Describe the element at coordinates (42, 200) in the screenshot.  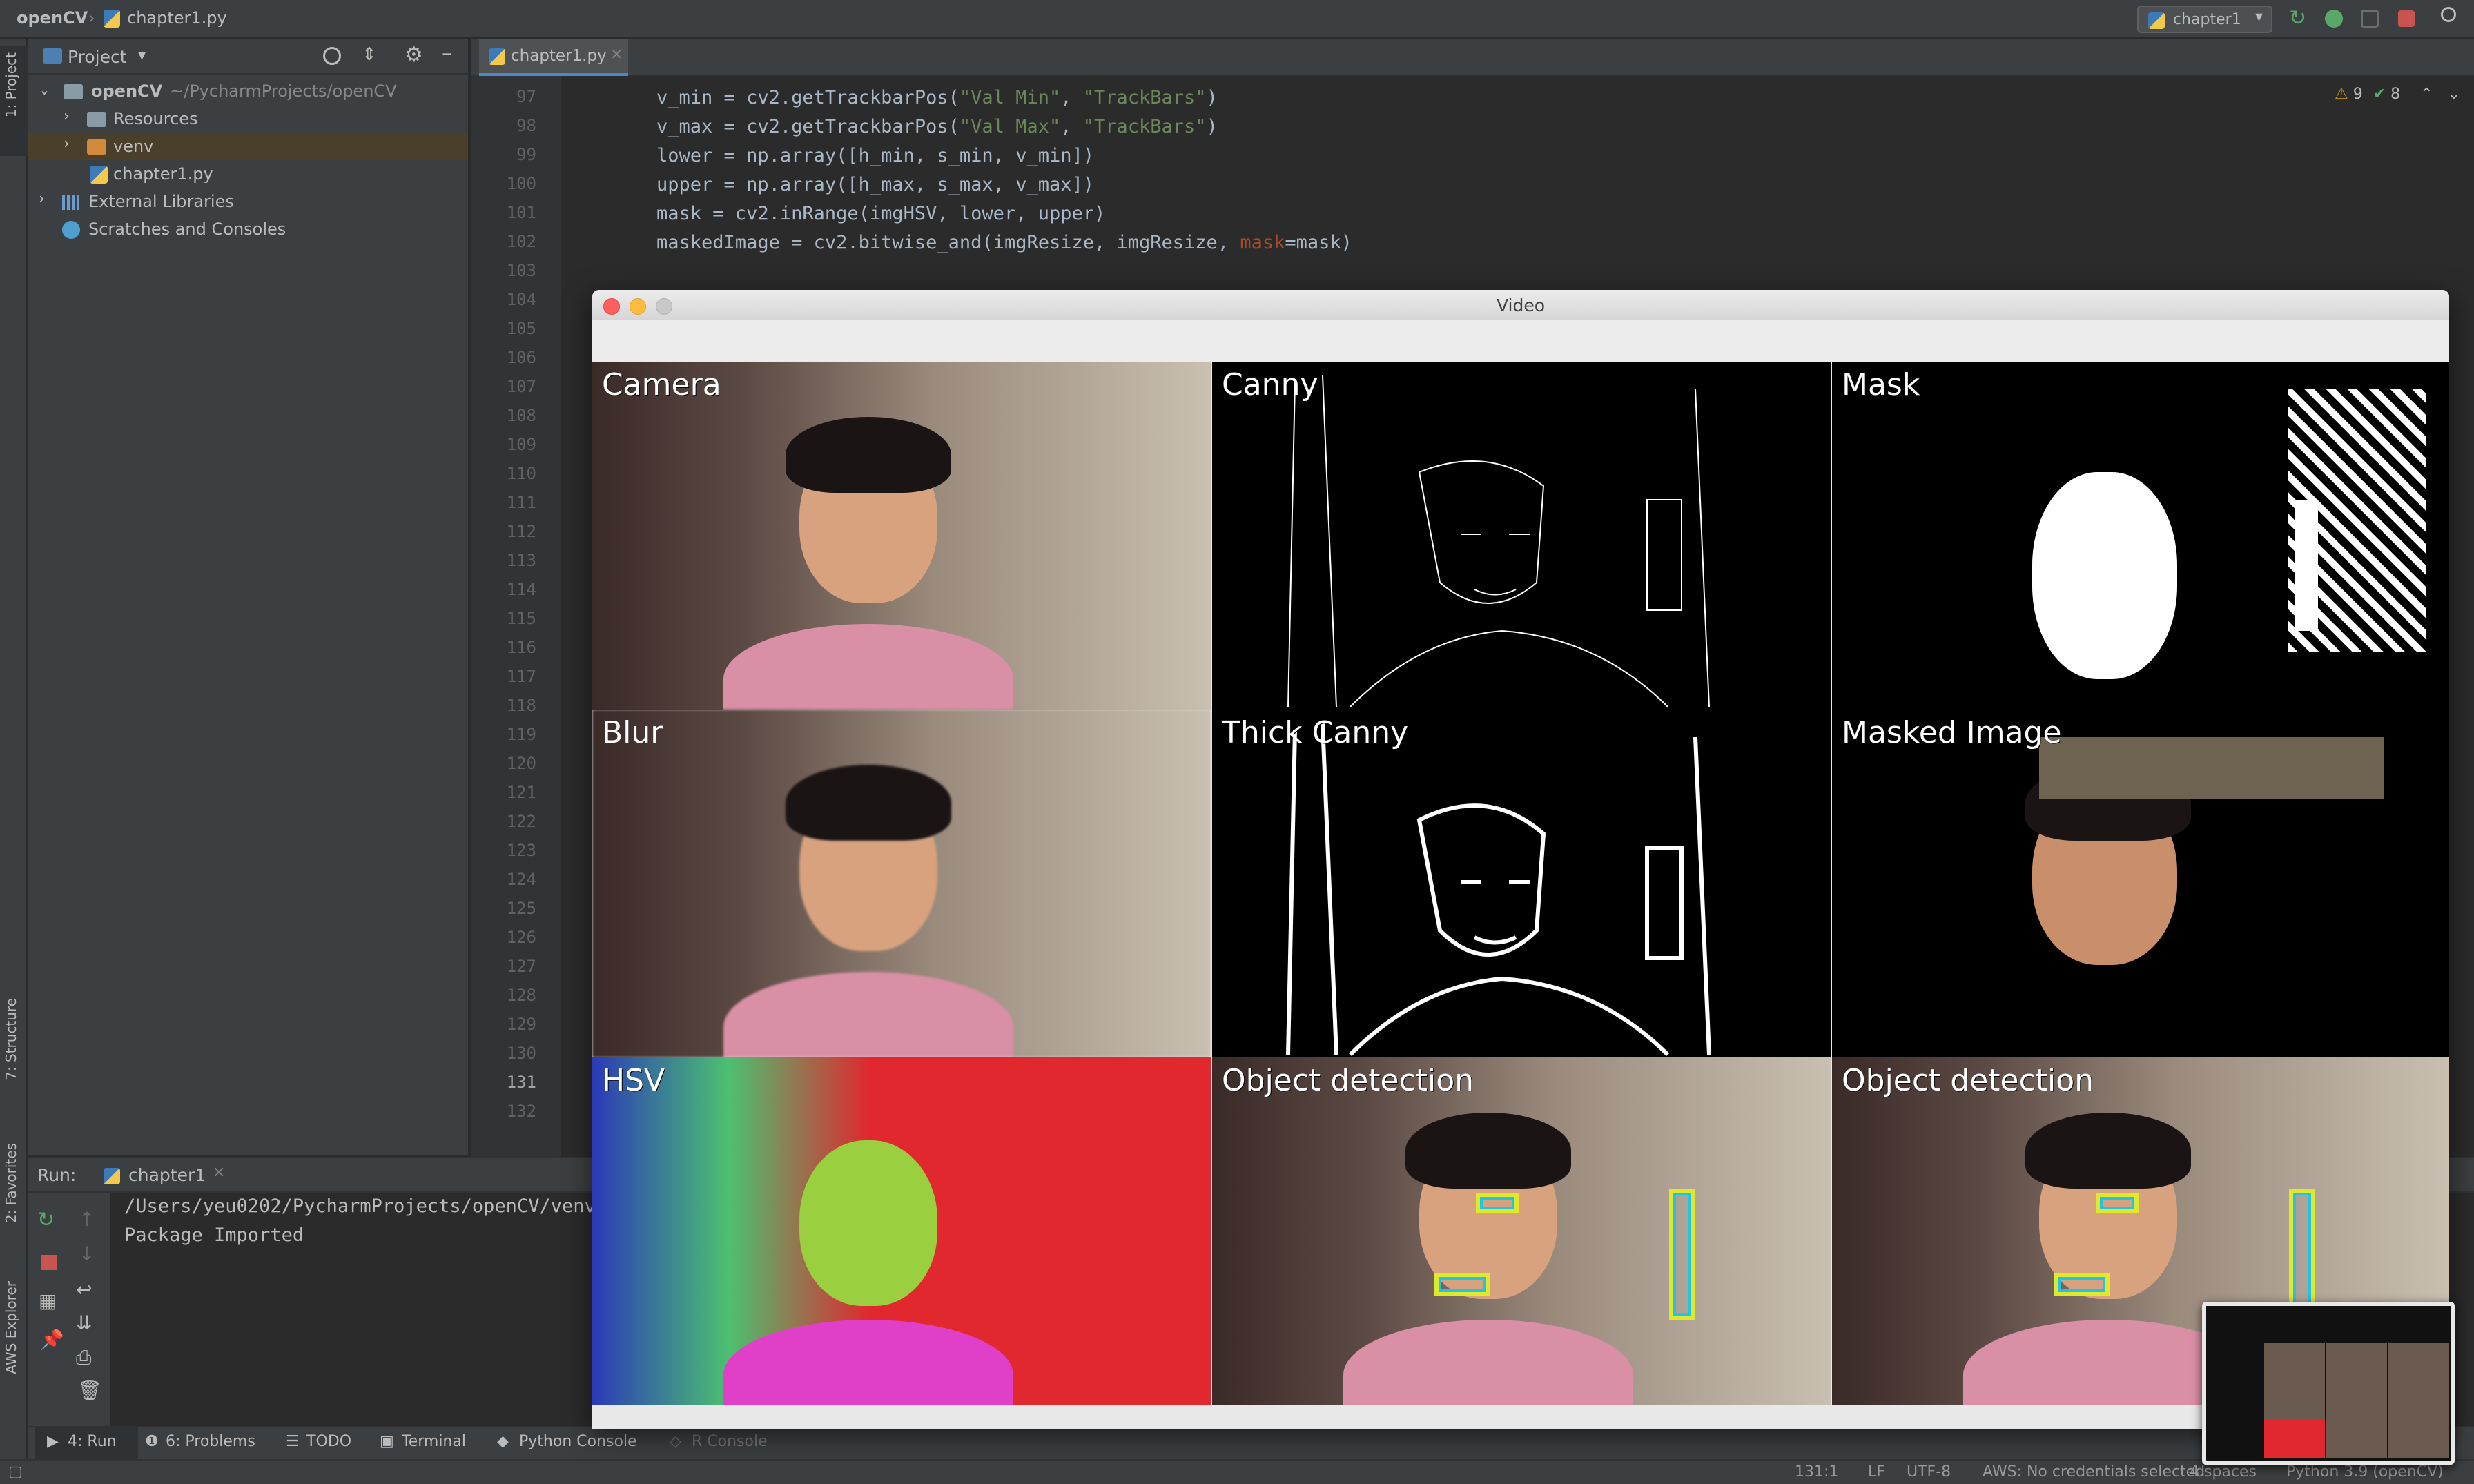
I see `chevron-right-icon: ›` at that location.